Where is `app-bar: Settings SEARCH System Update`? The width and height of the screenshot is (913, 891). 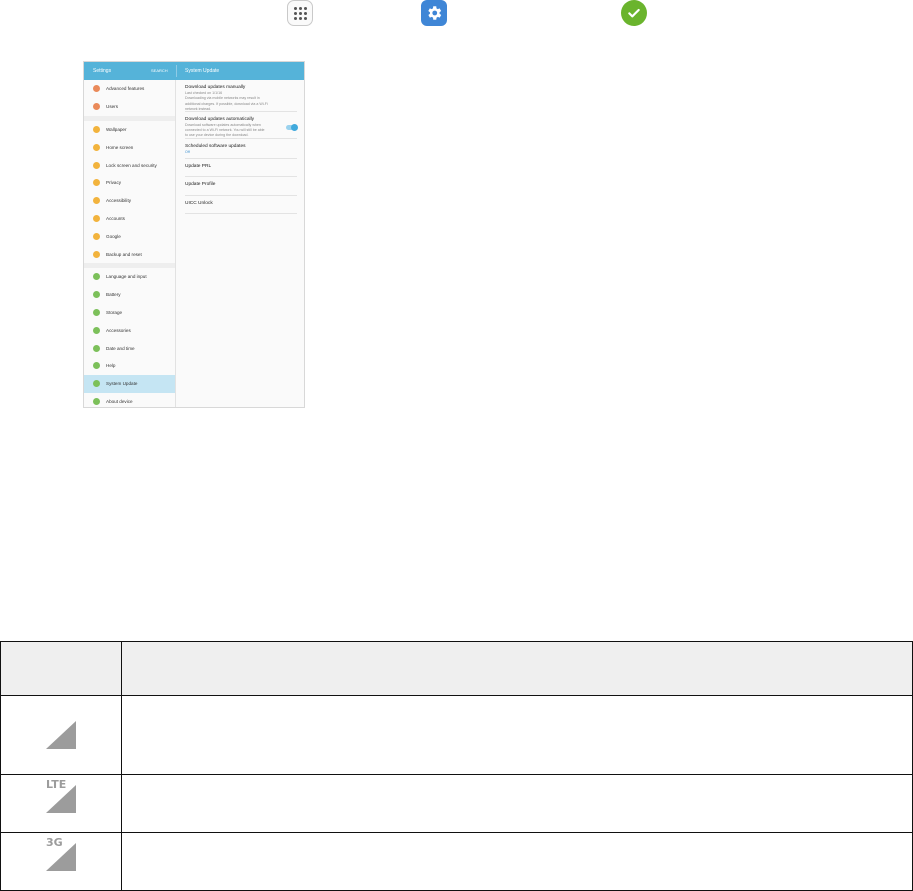
app-bar: Settings SEARCH System Update is located at coordinates (194, 71).